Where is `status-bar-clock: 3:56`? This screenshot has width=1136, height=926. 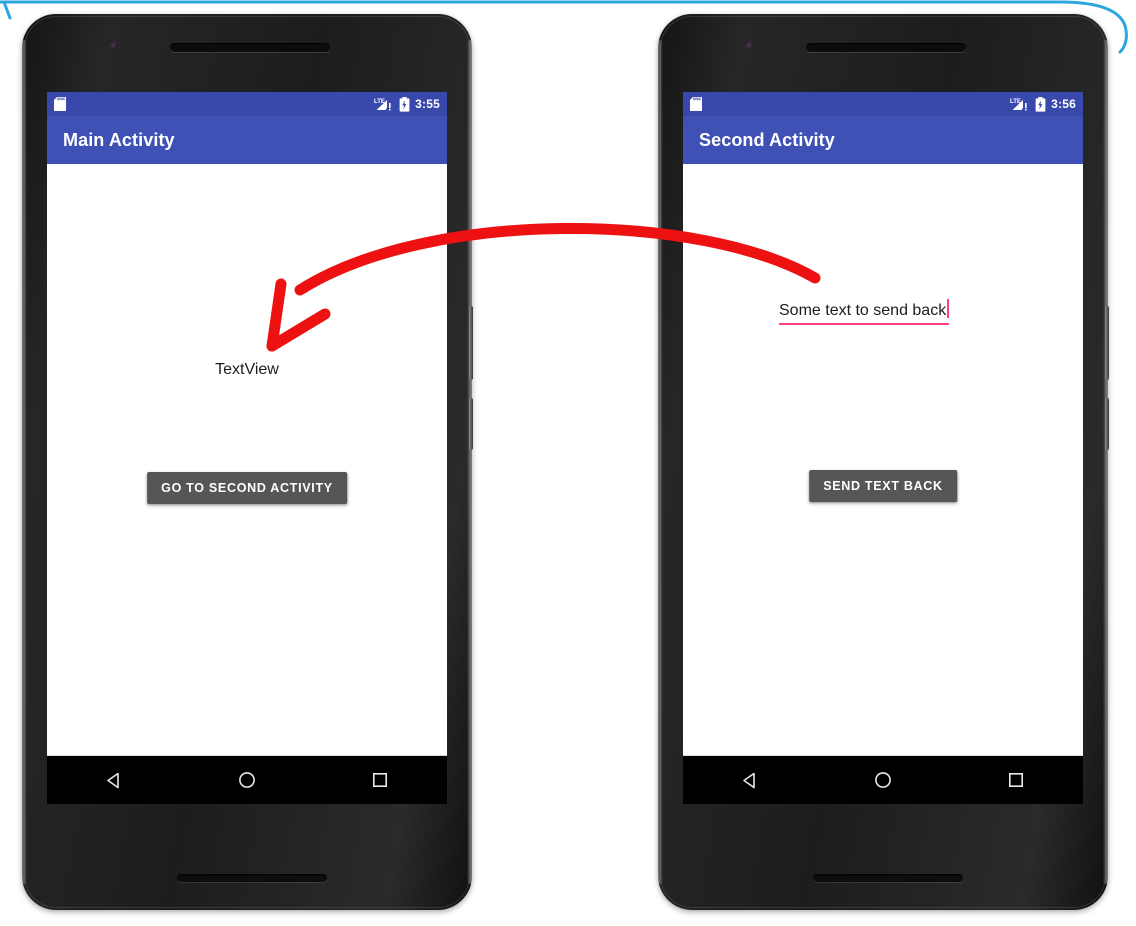
status-bar-clock: 3:56 is located at coordinates (1063, 104).